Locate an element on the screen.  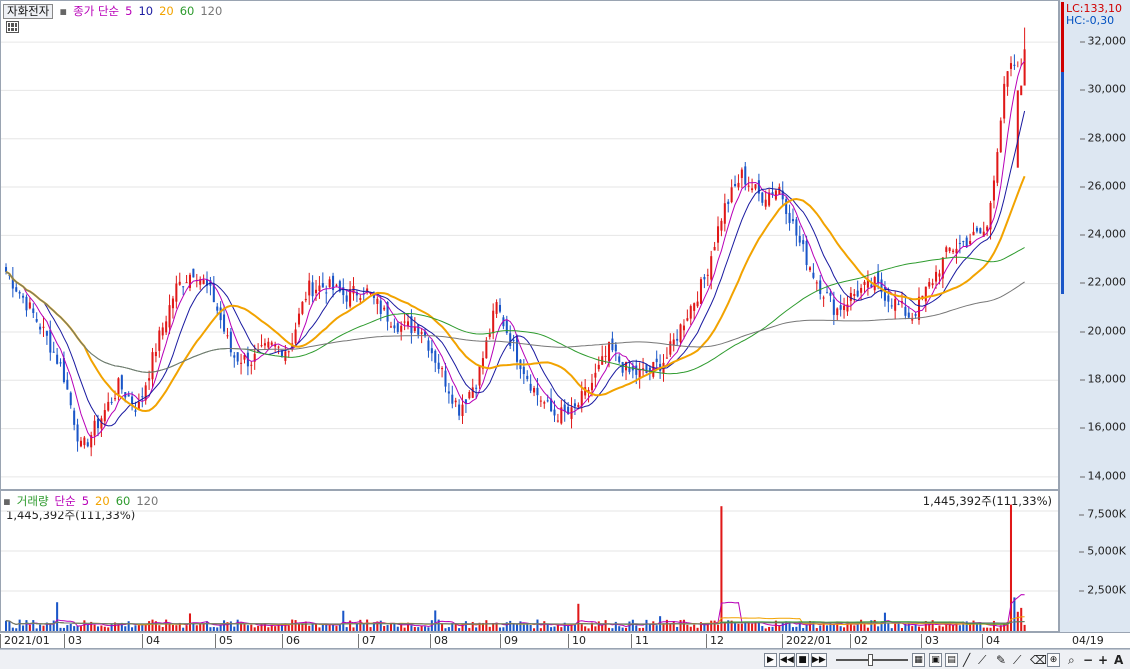
date-tick: 02 is located at coordinates (859, 641).